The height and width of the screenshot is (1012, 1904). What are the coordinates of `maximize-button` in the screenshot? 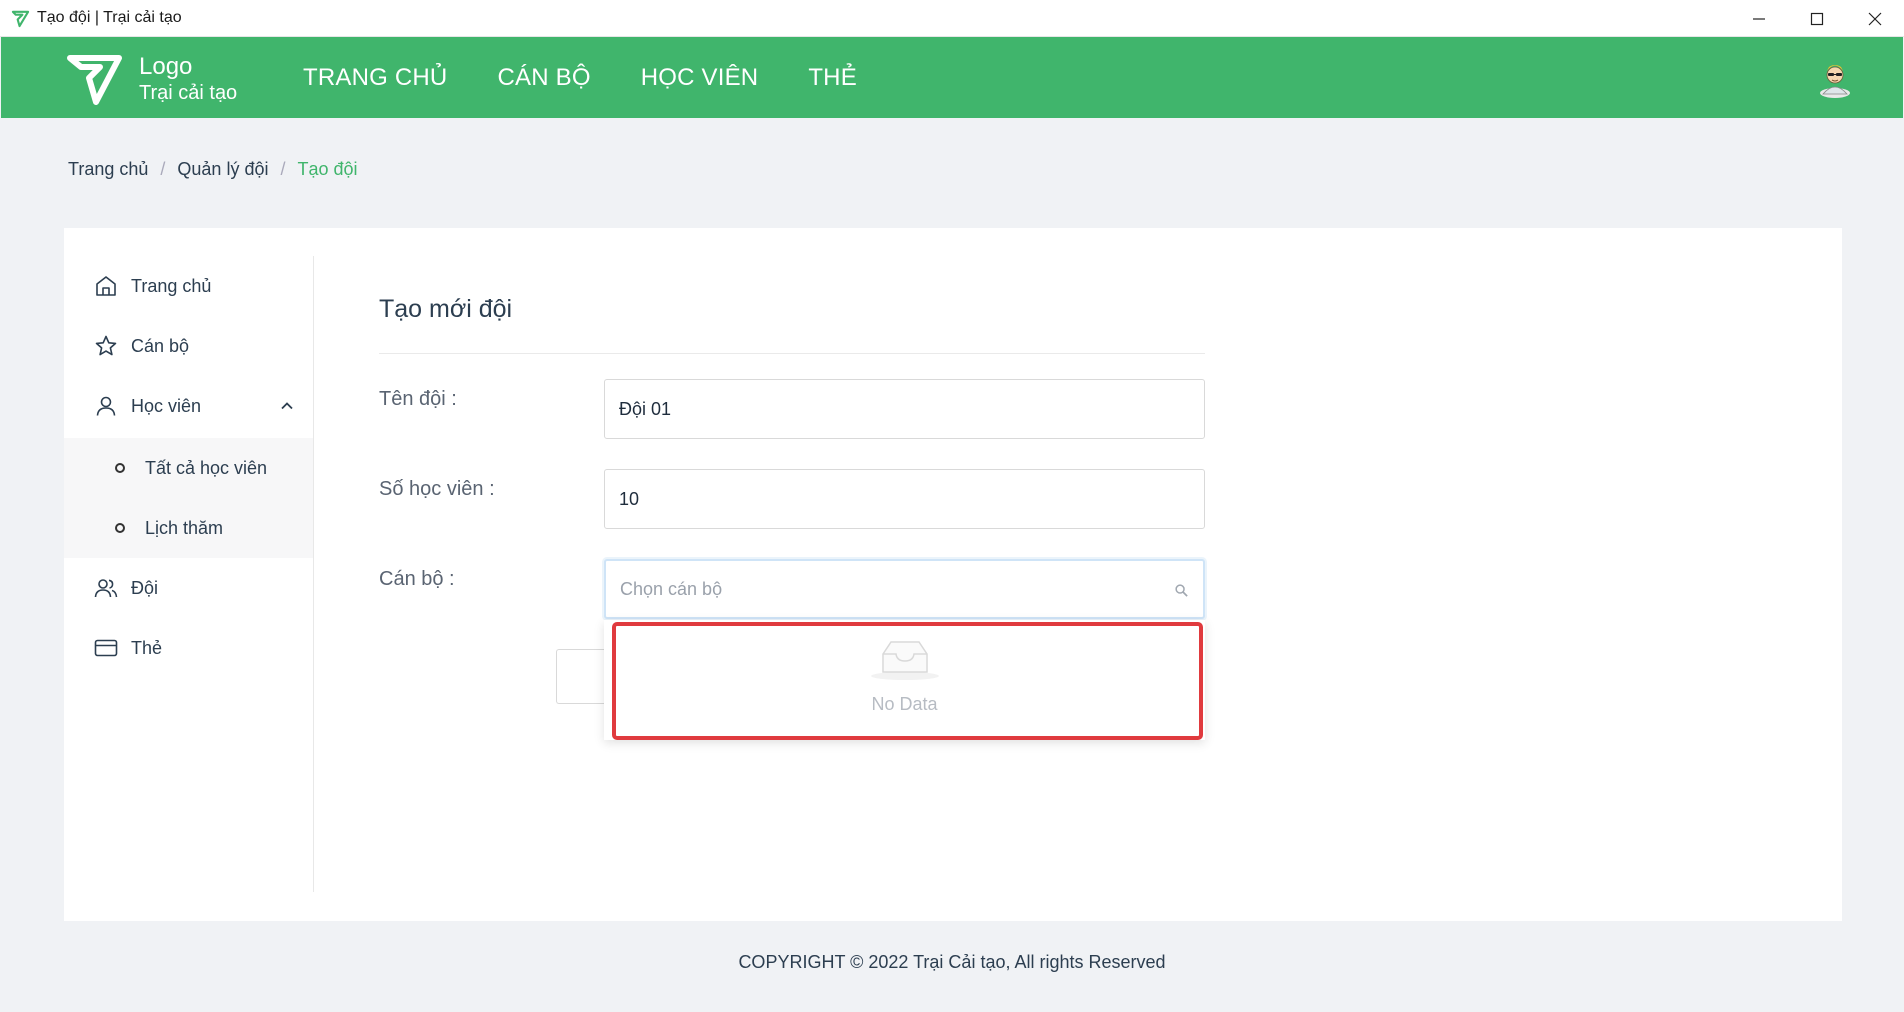 It's located at (1817, 18).